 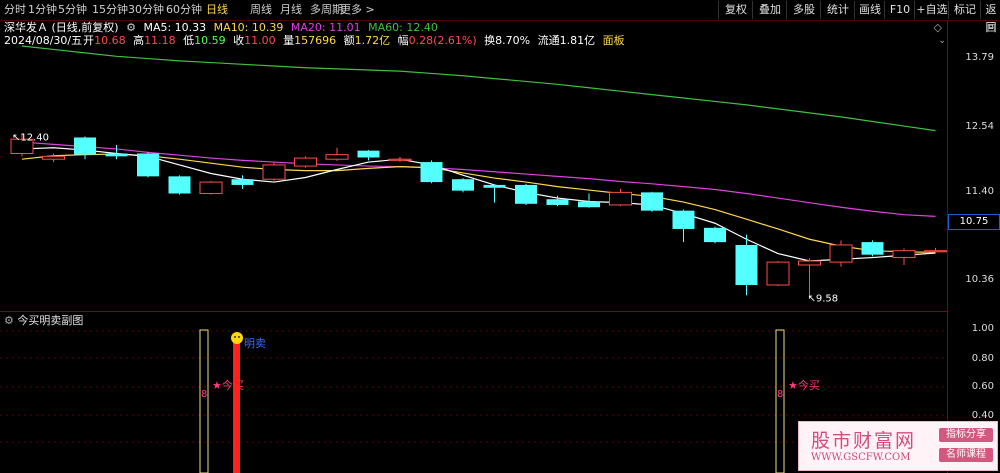 I want to click on buy-label: ★今买, so click(x=804, y=385).